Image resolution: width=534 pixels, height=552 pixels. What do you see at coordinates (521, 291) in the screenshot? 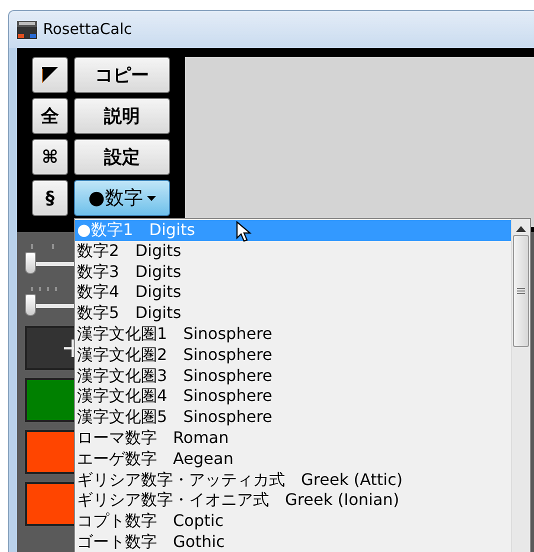
I see `scroll-thumb` at bounding box center [521, 291].